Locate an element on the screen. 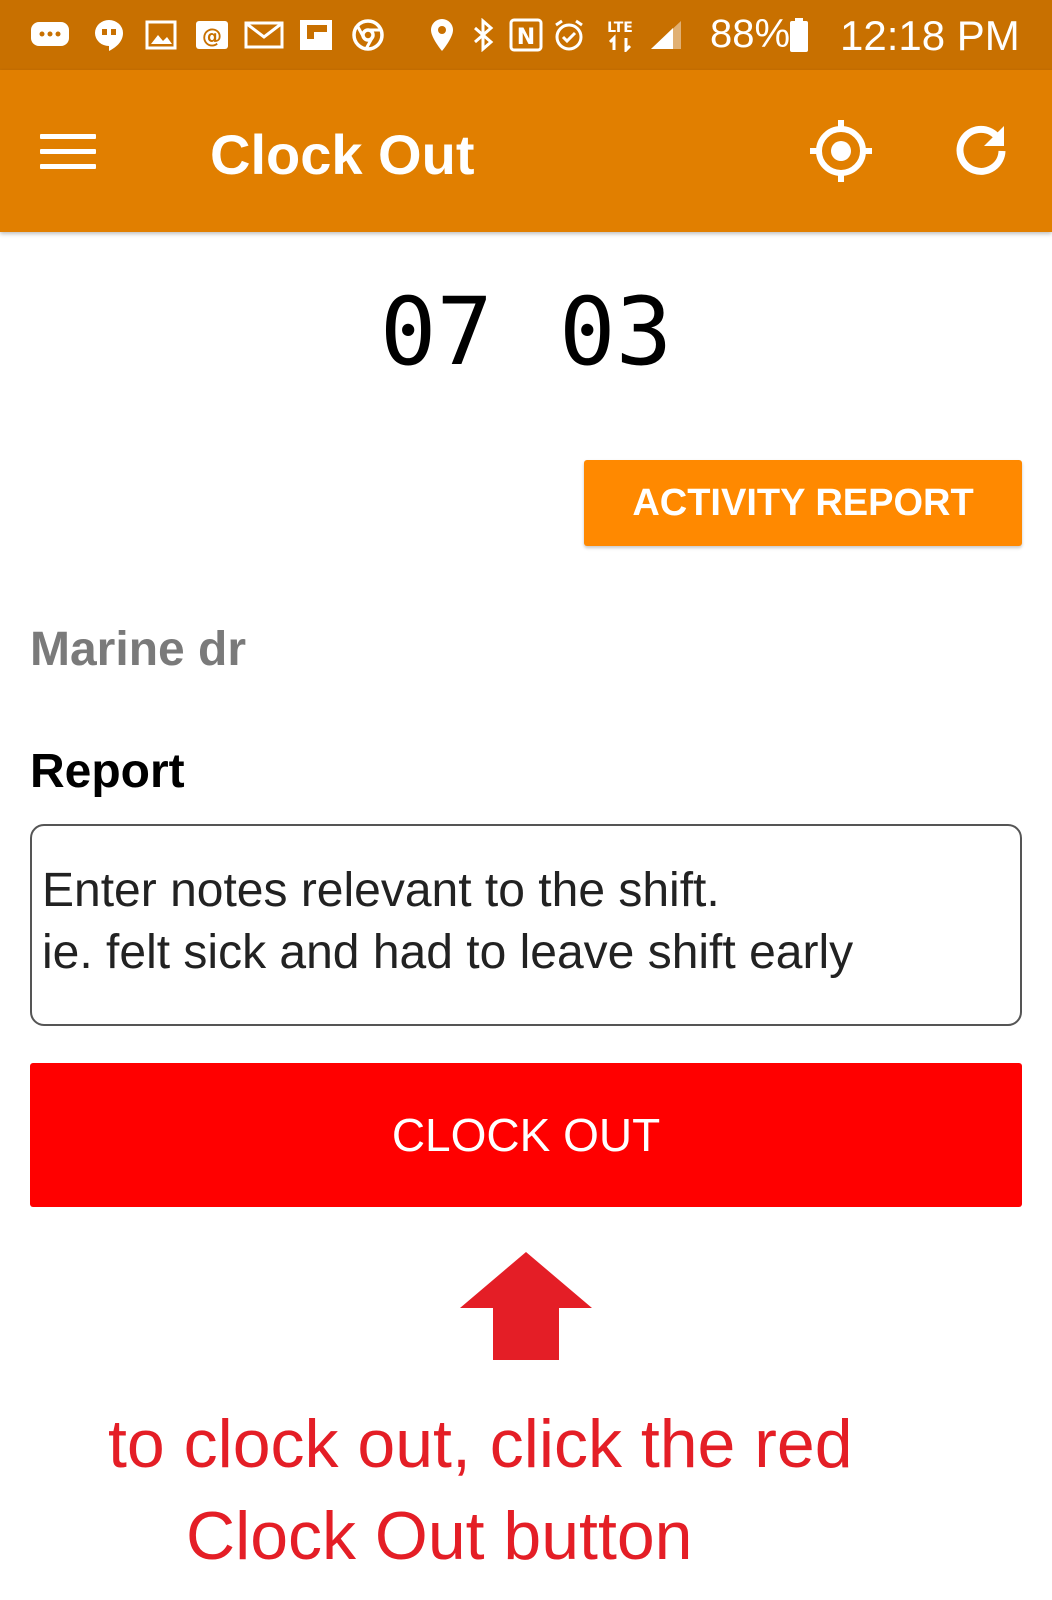 The width and height of the screenshot is (1052, 1600). alarm-icon is located at coordinates (569, 35).